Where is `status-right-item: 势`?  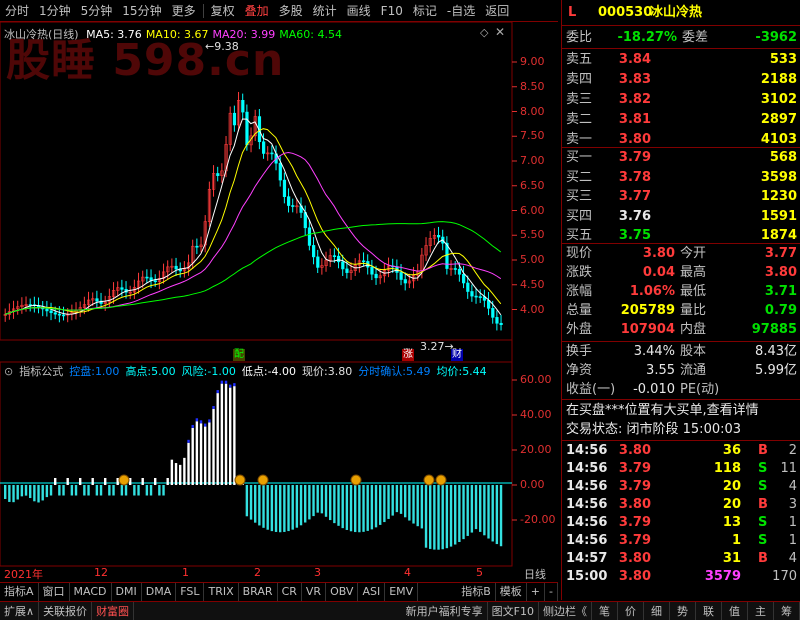
status-right-item: 势 is located at coordinates (683, 610).